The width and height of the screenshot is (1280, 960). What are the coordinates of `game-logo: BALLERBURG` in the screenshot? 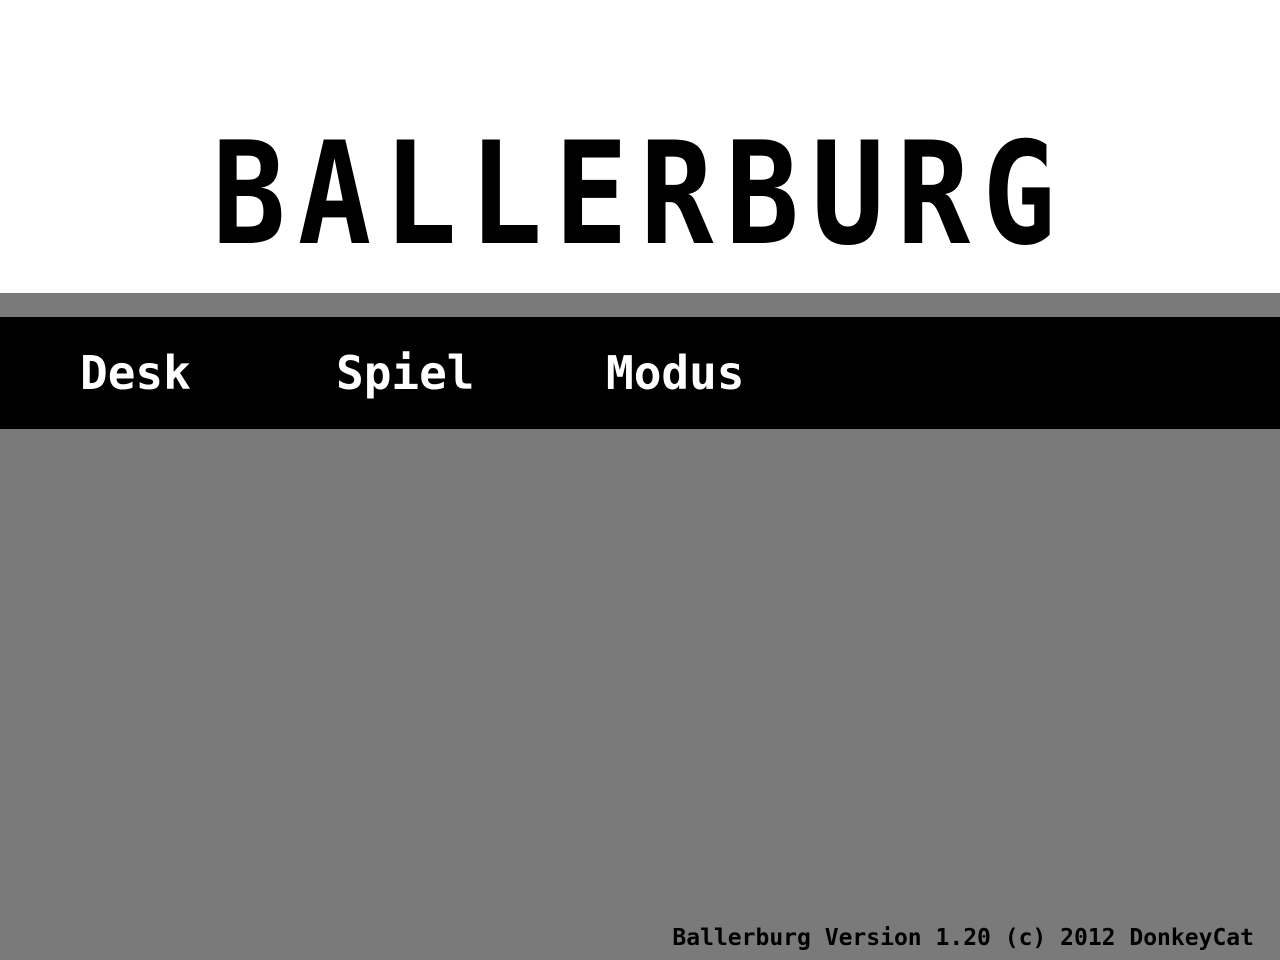 It's located at (640, 194).